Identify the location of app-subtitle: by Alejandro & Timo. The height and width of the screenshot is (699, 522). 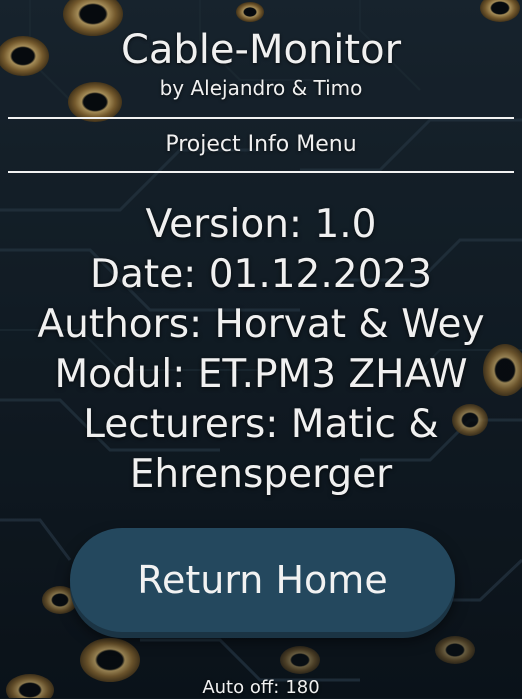
(261, 88).